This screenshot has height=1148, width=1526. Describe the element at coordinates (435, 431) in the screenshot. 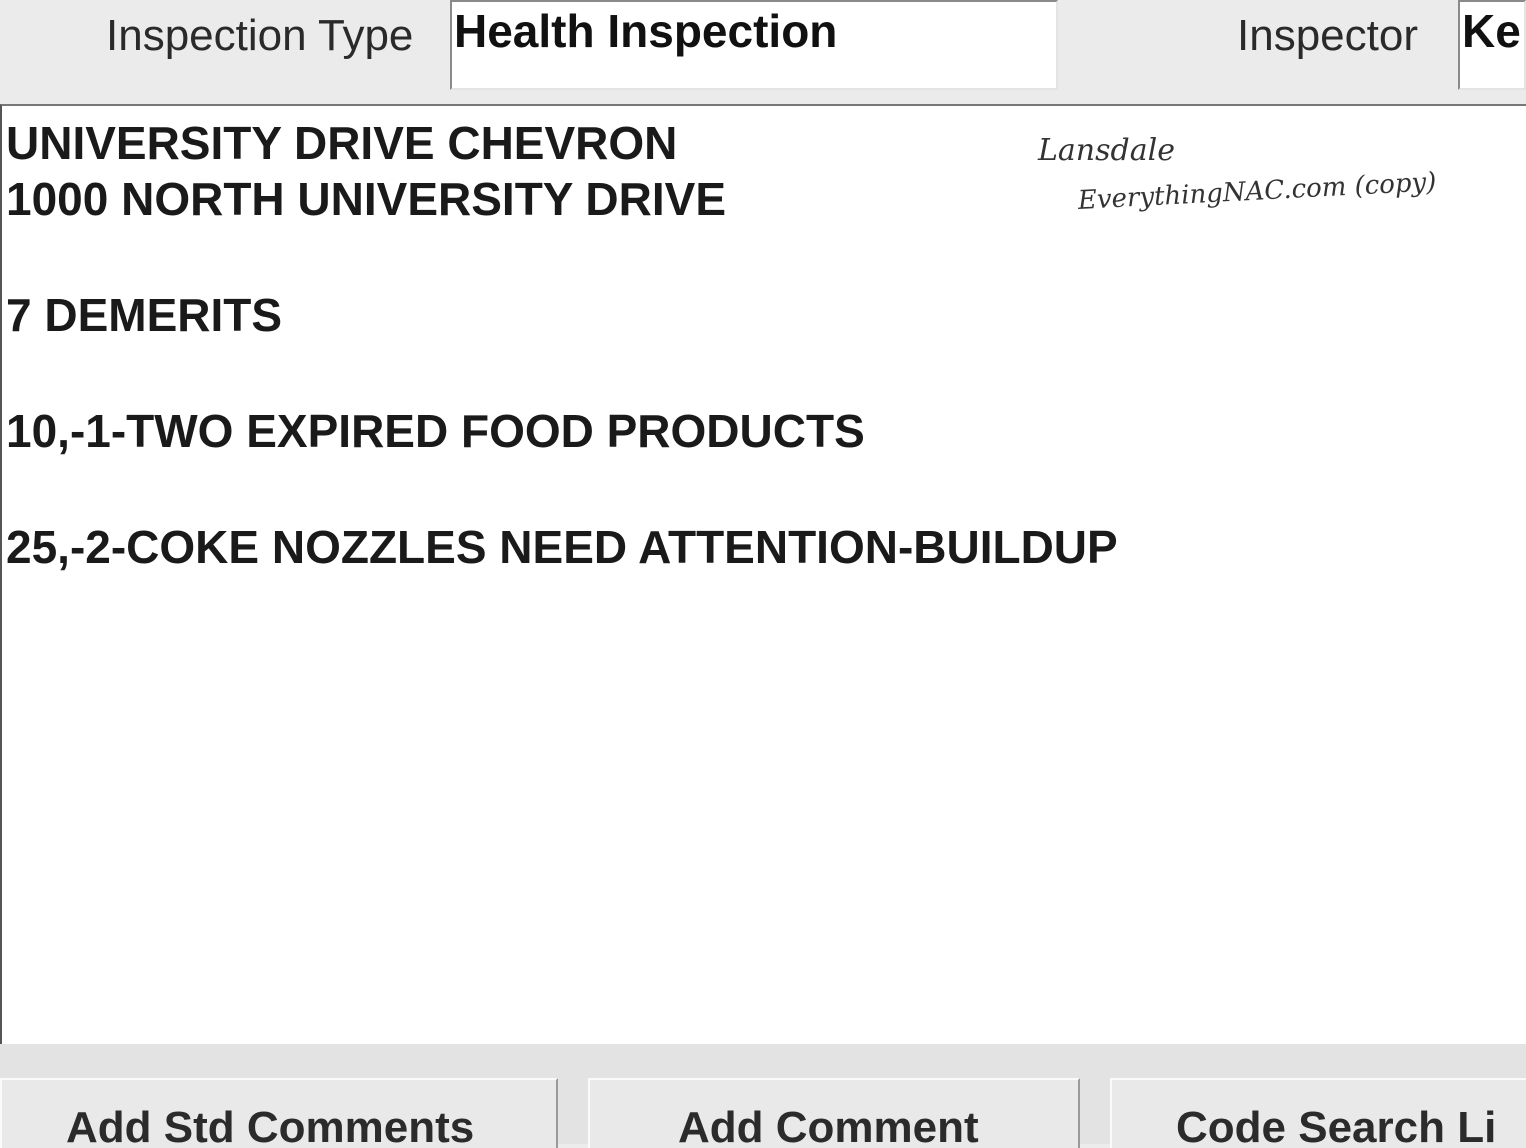

I see `comment-line-violation-1: 10,-1-TWO EXPIRED FOOD PRODUCTS` at that location.